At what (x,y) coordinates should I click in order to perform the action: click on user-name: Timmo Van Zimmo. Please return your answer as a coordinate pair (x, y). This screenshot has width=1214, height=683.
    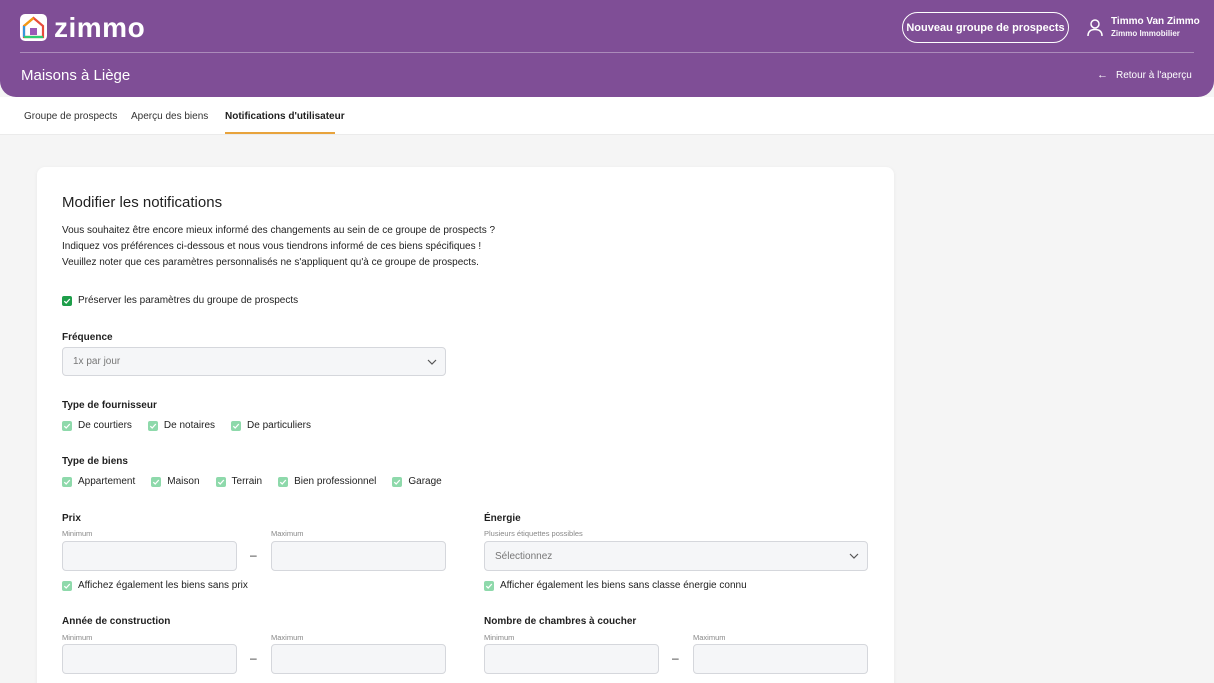
    Looking at the image, I should click on (1155, 21).